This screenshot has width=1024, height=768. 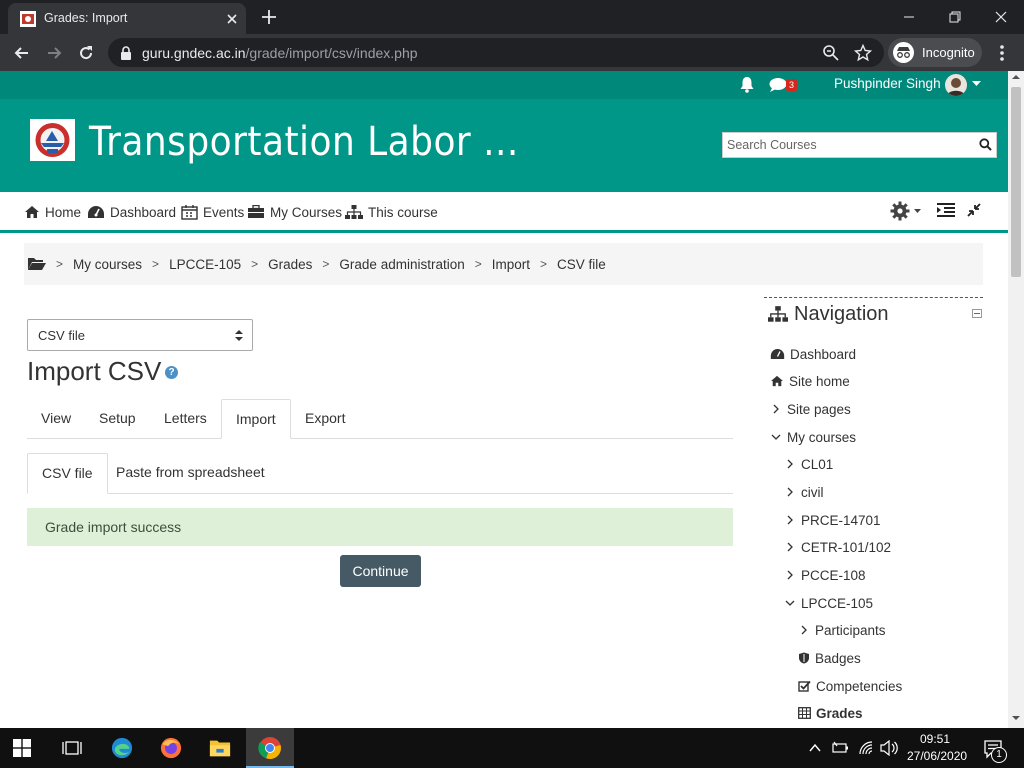 I want to click on nav-item-label: Dashboard, so click(x=823, y=354).